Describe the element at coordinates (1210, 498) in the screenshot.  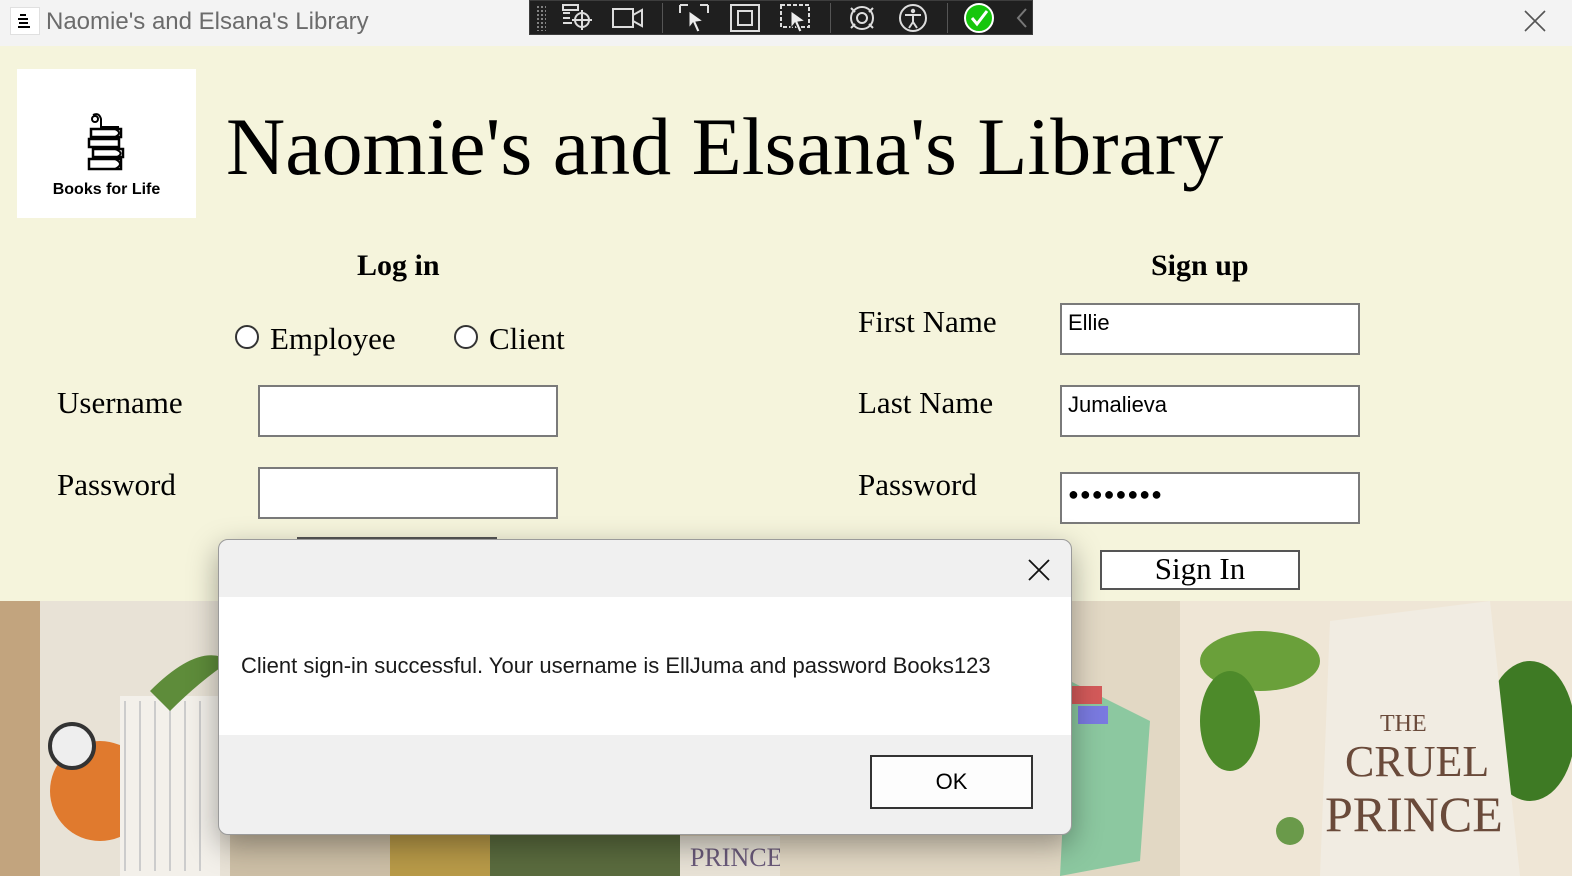
I see `signup-password-input: ●●●●●●●●` at that location.